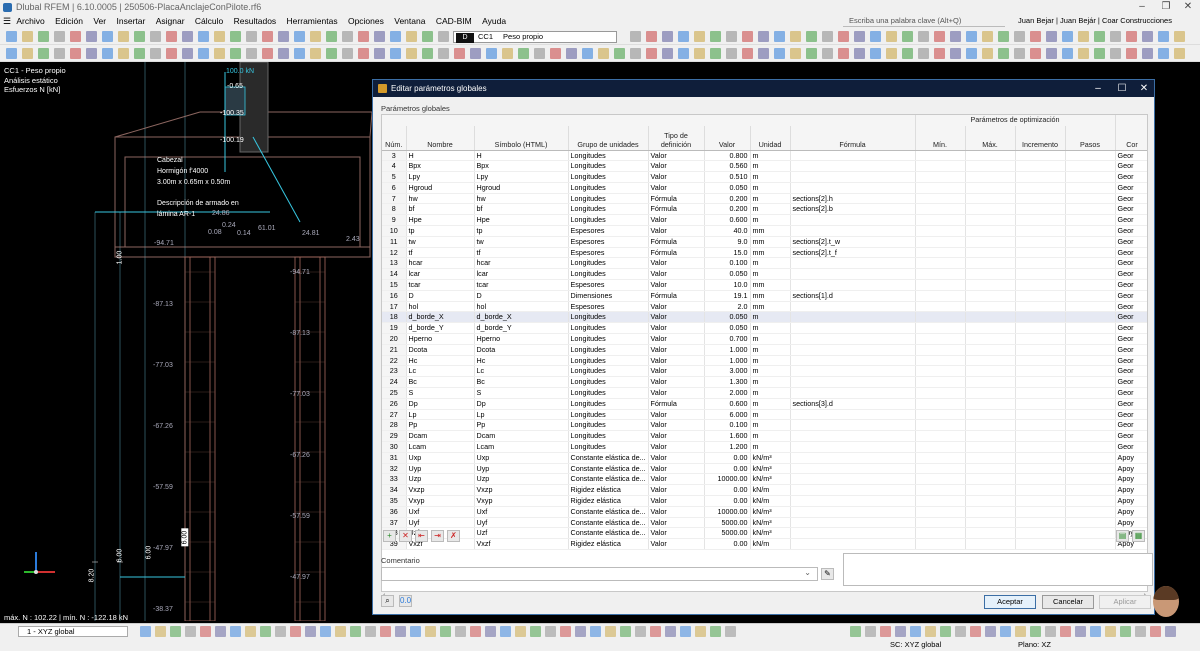  I want to click on table-row: 24 Bc Bc Longitudes Valor 1.300 m Geor, so click(764, 382).